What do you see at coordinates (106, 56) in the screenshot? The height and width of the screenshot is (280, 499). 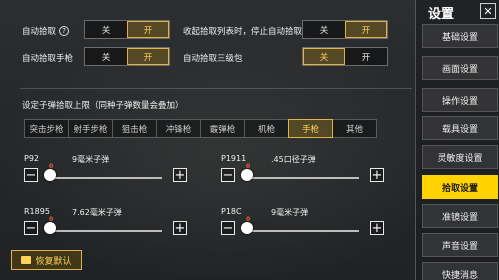 I see `auto-pickup-pistol-off-option: 关` at bounding box center [106, 56].